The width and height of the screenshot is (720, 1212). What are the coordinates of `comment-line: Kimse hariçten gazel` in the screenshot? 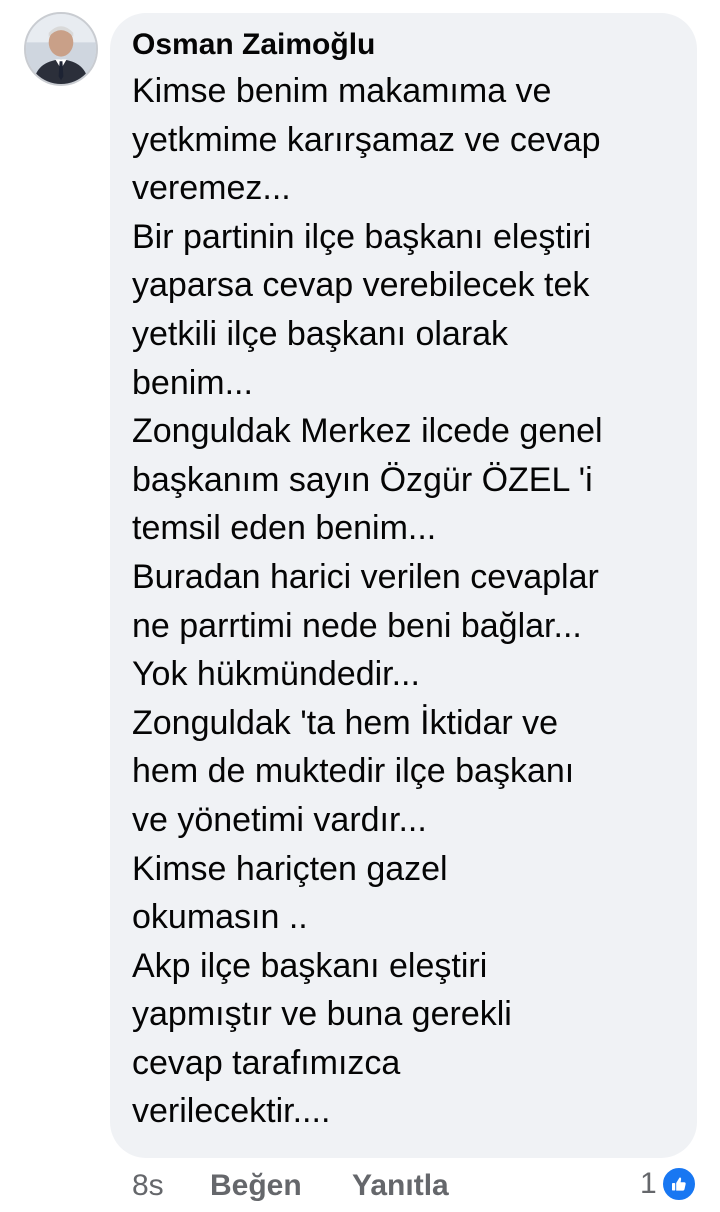 It's located at (290, 868).